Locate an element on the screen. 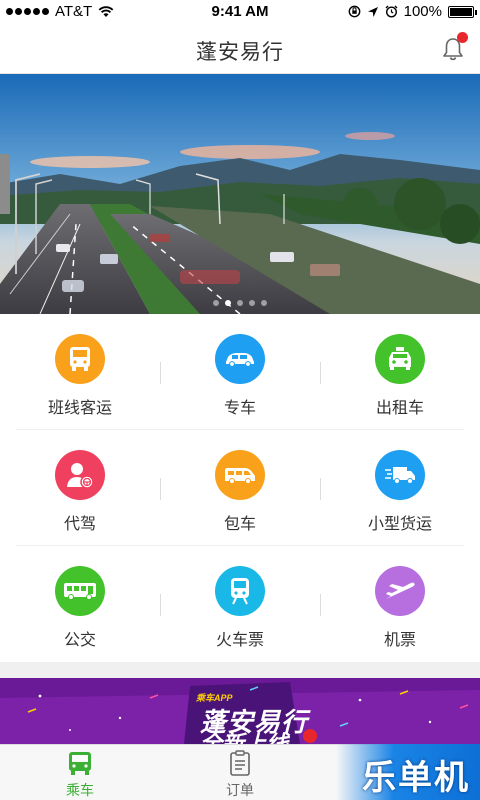  tab-label: 订单 is located at coordinates (240, 790).